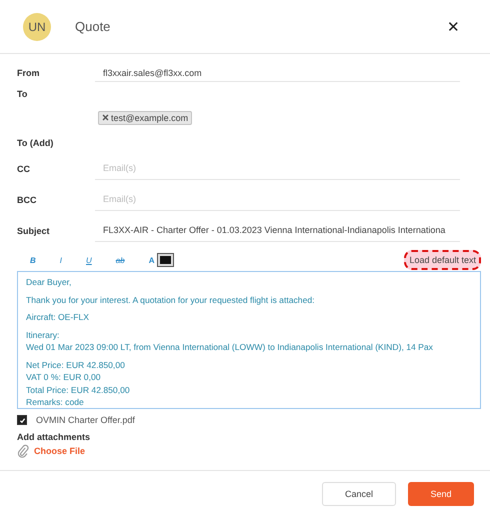 The height and width of the screenshot is (517, 490). Describe the element at coordinates (277, 230) in the screenshot. I see `text-field: FL3XX-AIR - Charter Offer - 01.03.2023 Vienna International-Indianapolis Internationa` at that location.